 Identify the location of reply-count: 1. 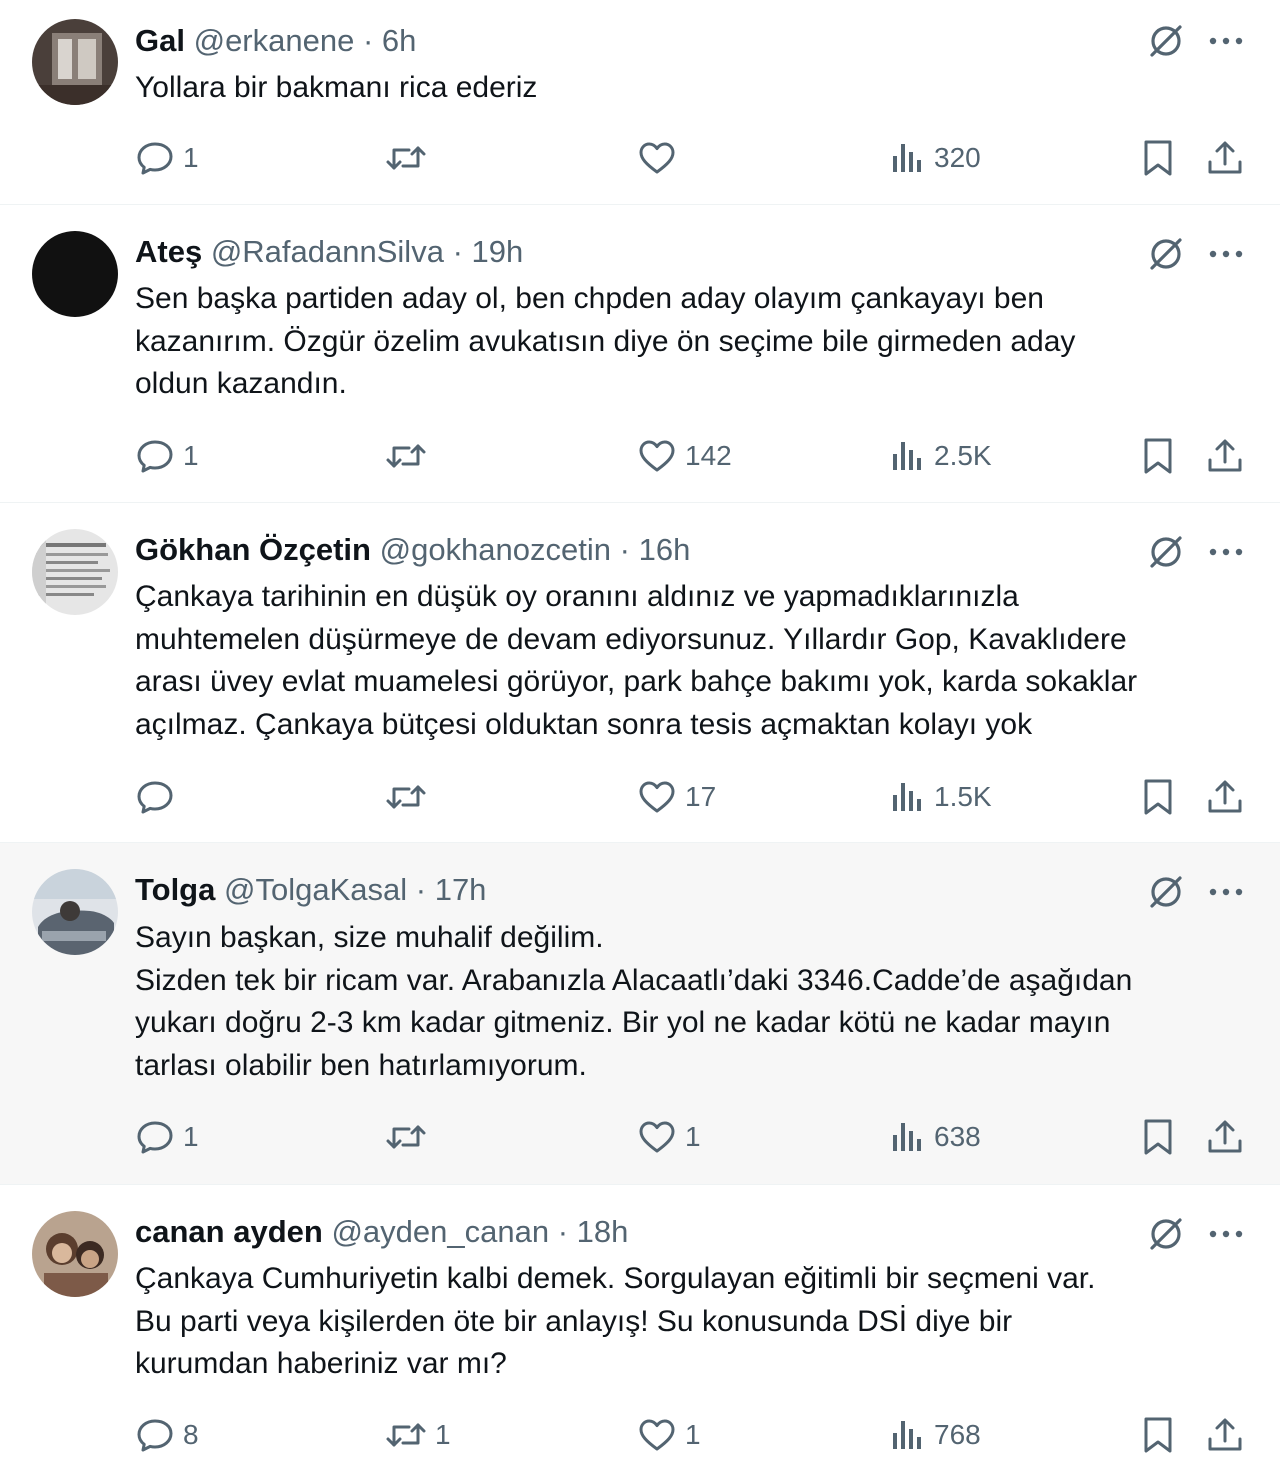
(191, 455).